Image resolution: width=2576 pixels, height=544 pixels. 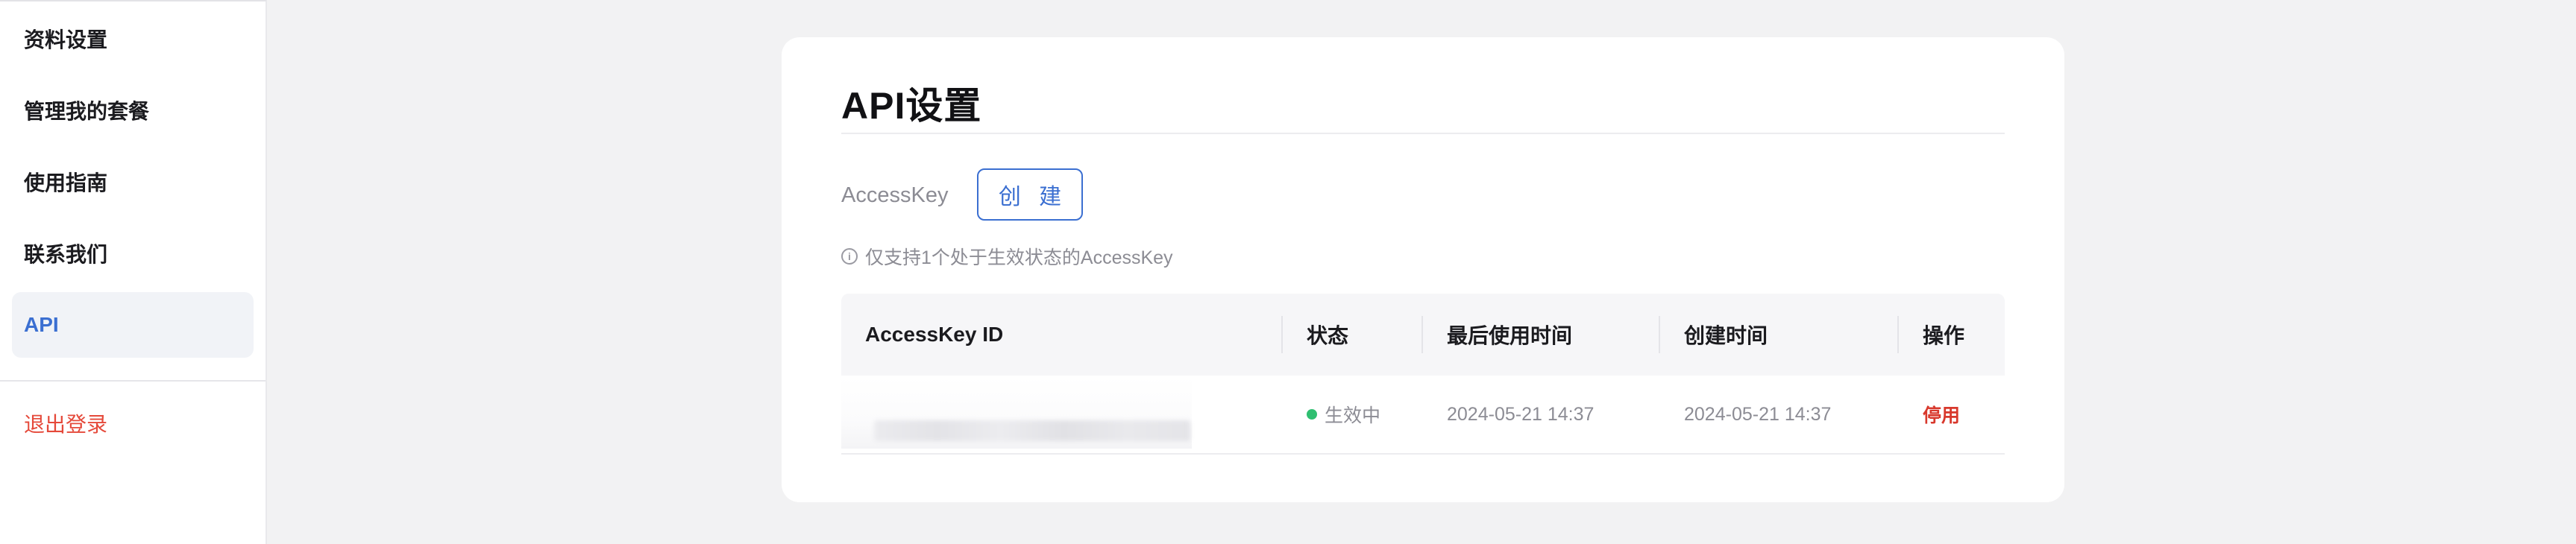 What do you see at coordinates (1423, 415) in the screenshot?
I see `table-row: 生效中 2024-05-21 14:37 2024-05-21 14:37 停用` at bounding box center [1423, 415].